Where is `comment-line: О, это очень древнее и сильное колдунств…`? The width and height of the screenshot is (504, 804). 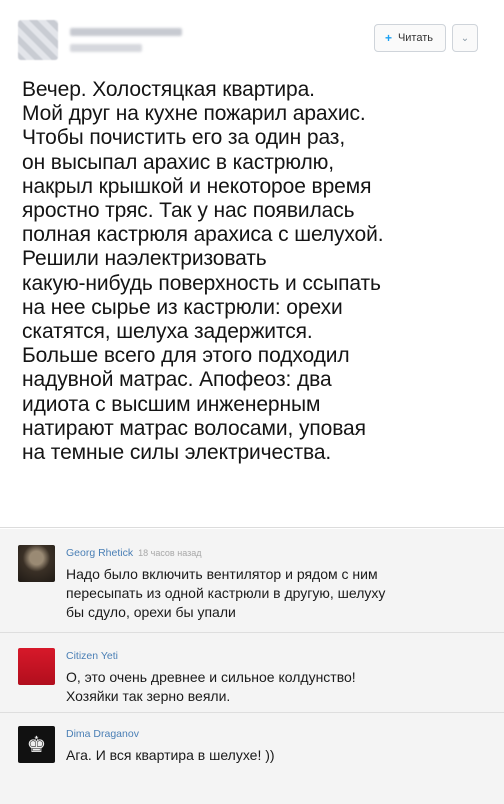
comment-line: О, это очень древнее и сильное колдунств… is located at coordinates (211, 677).